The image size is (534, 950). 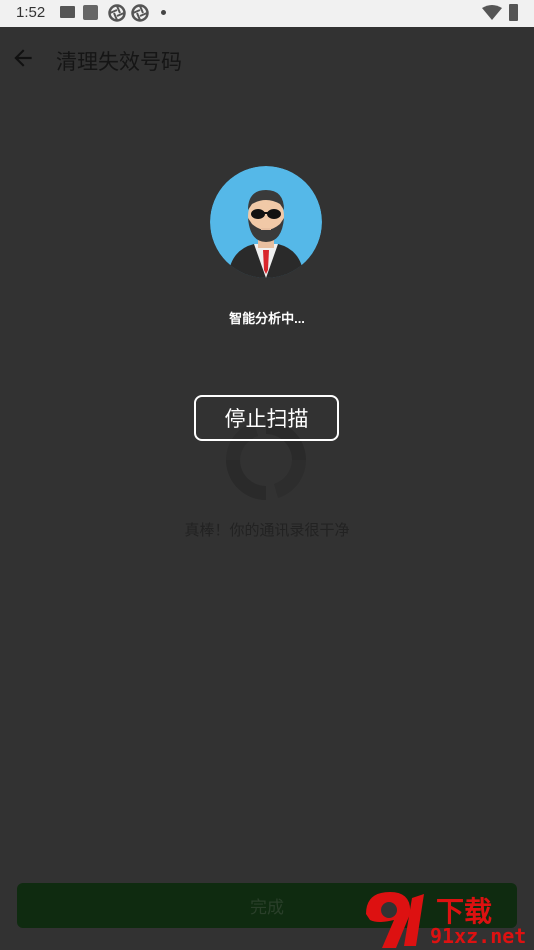 I want to click on avatar, so click(x=266, y=222).